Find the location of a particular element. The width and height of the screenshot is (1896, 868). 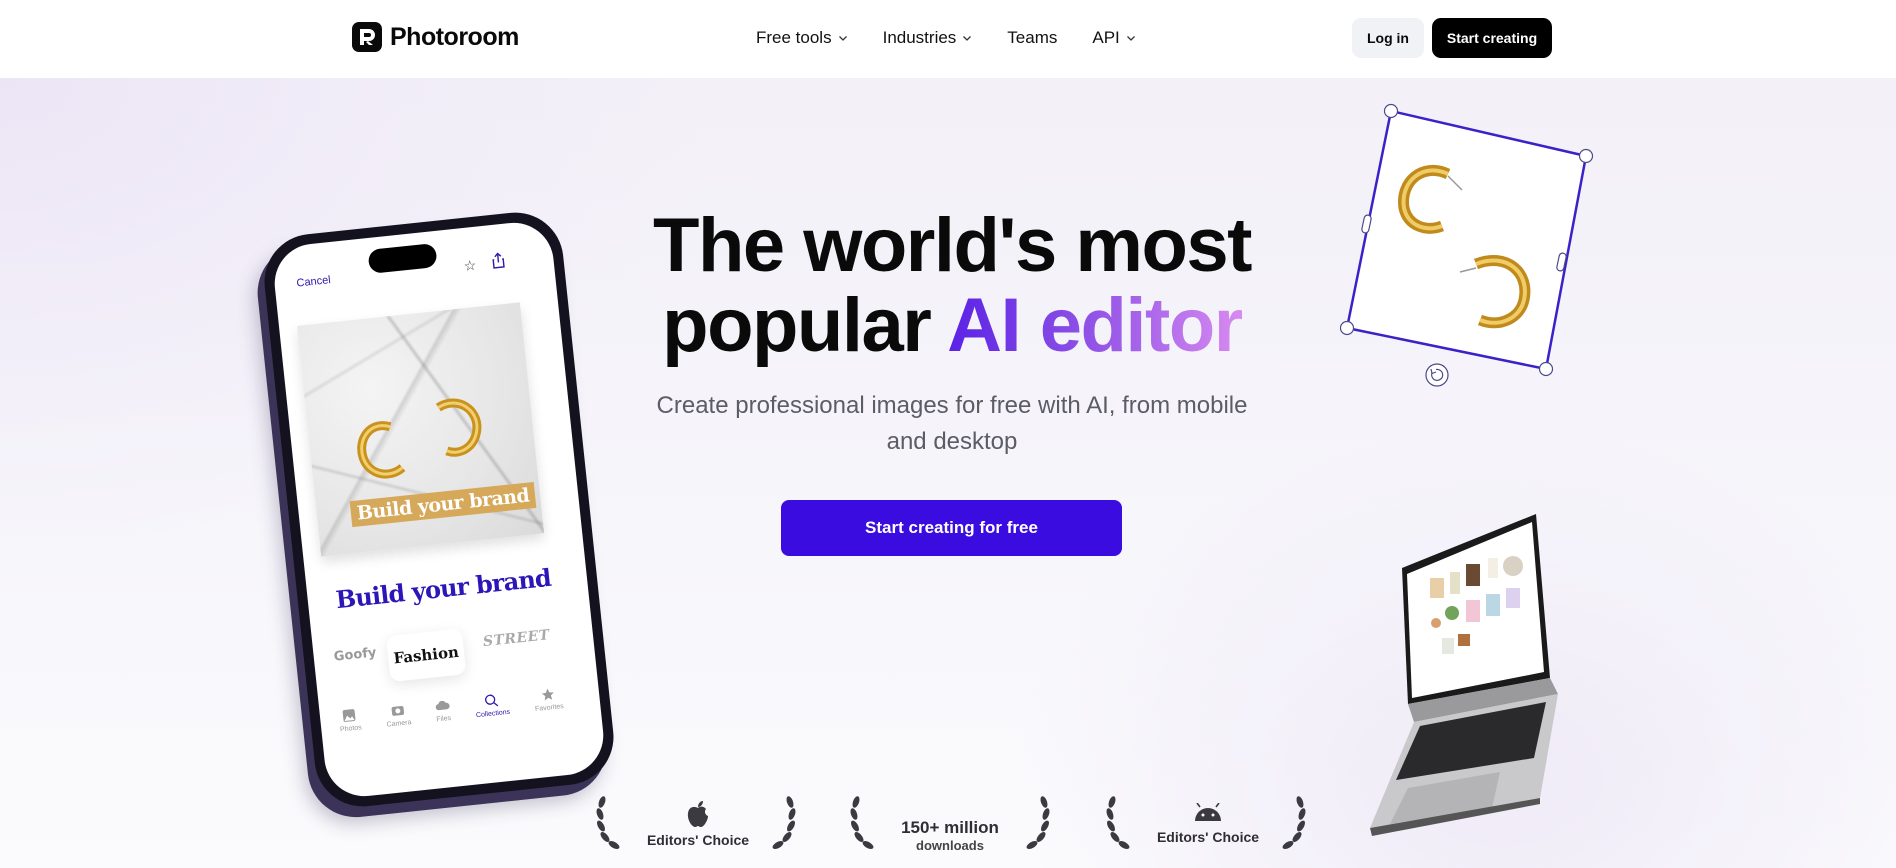

brand-name: Photoroom is located at coordinates (454, 36).